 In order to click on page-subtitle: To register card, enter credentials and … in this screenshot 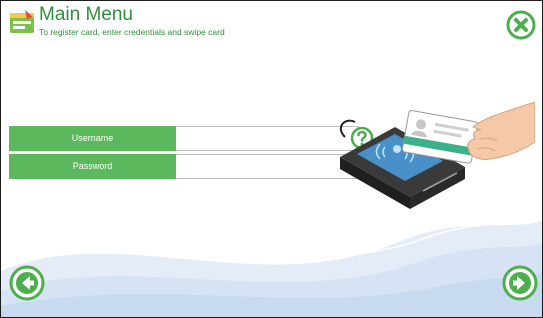, I will do `click(132, 32)`.